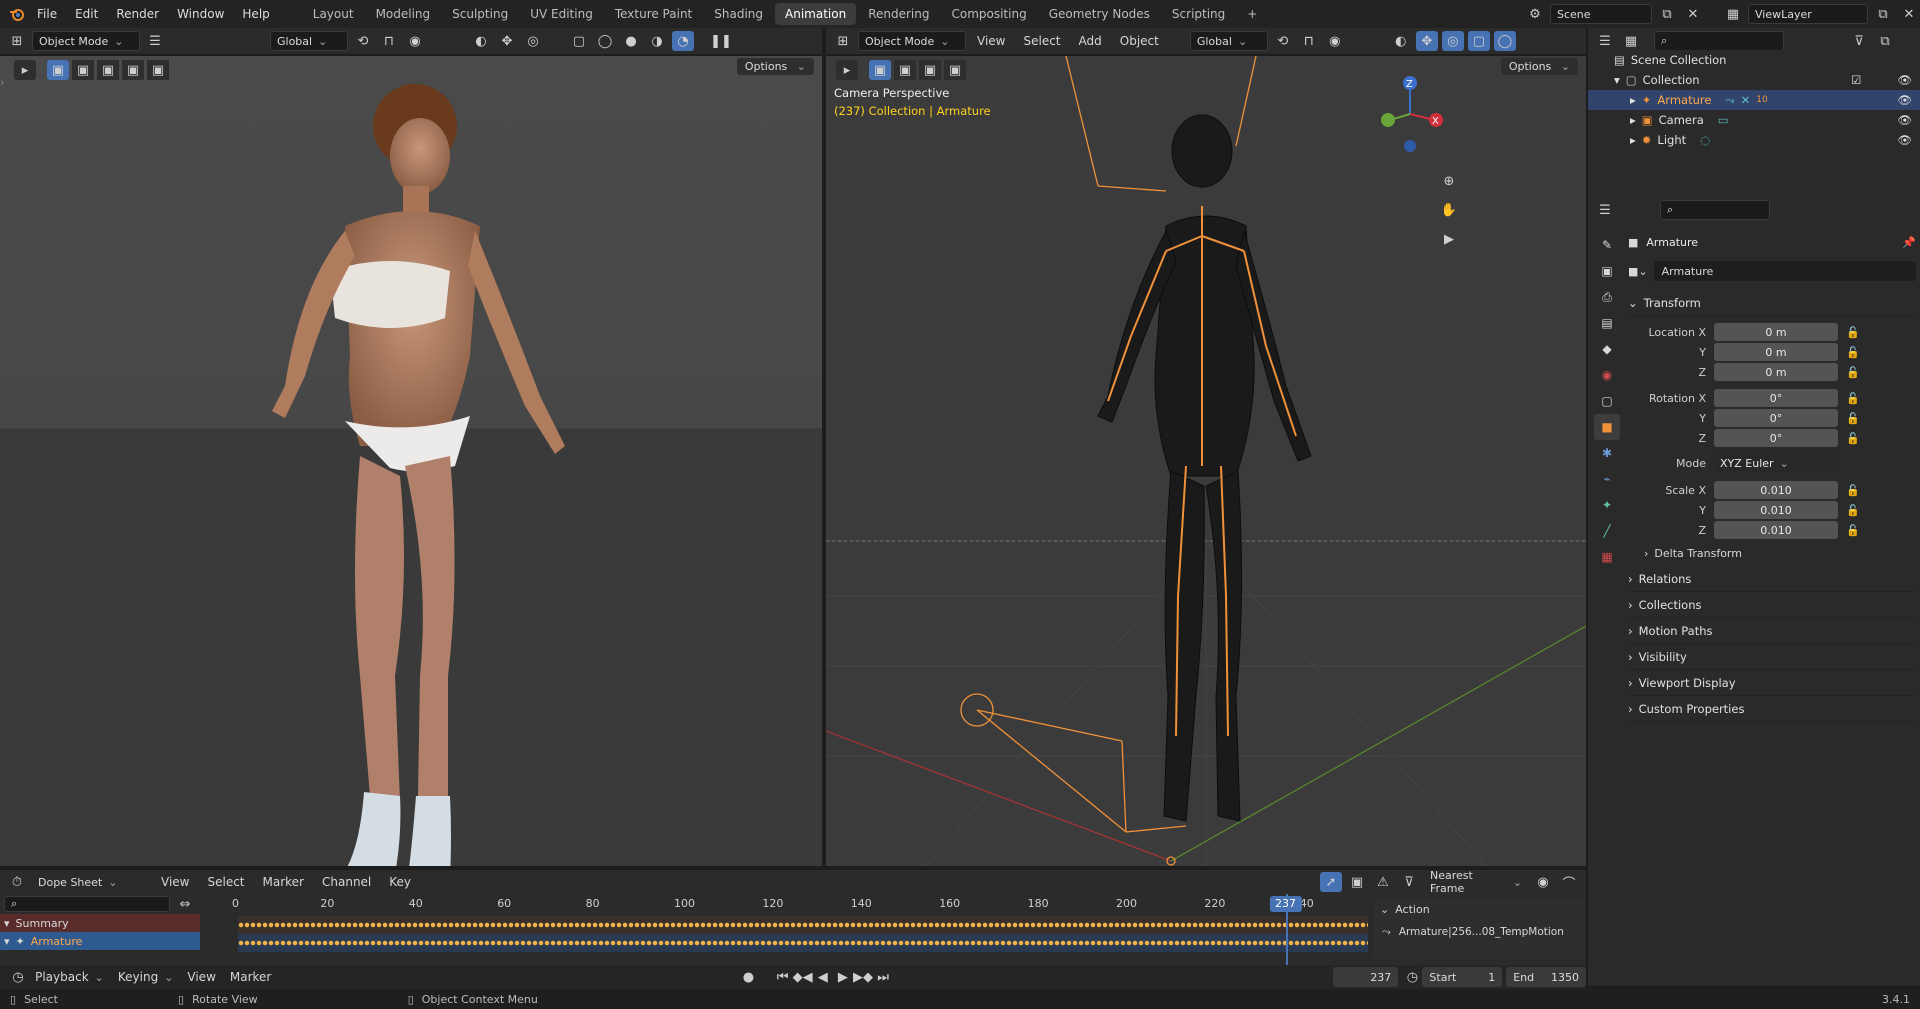 The image size is (1920, 1009). Describe the element at coordinates (1776, 510) in the screenshot. I see `scale-y-field: 0.010` at that location.